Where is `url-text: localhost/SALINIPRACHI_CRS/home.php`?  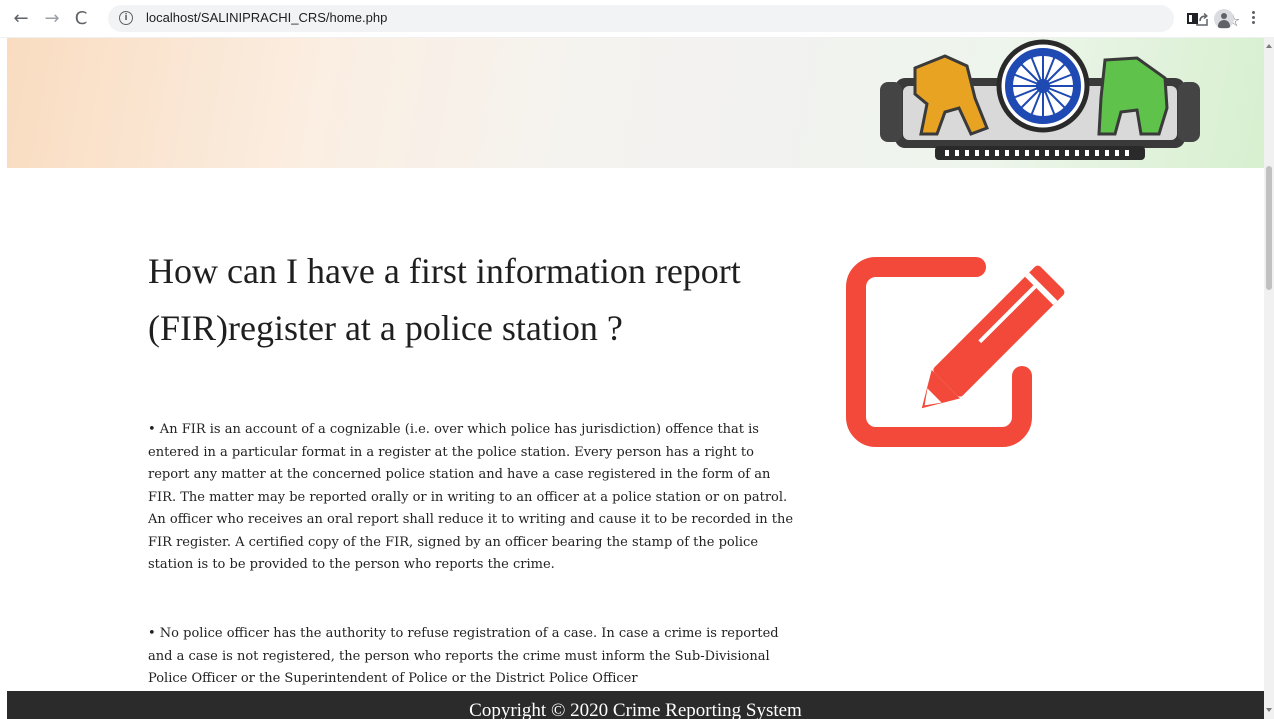 url-text: localhost/SALINIPRACHI_CRS/home.php is located at coordinates (266, 17).